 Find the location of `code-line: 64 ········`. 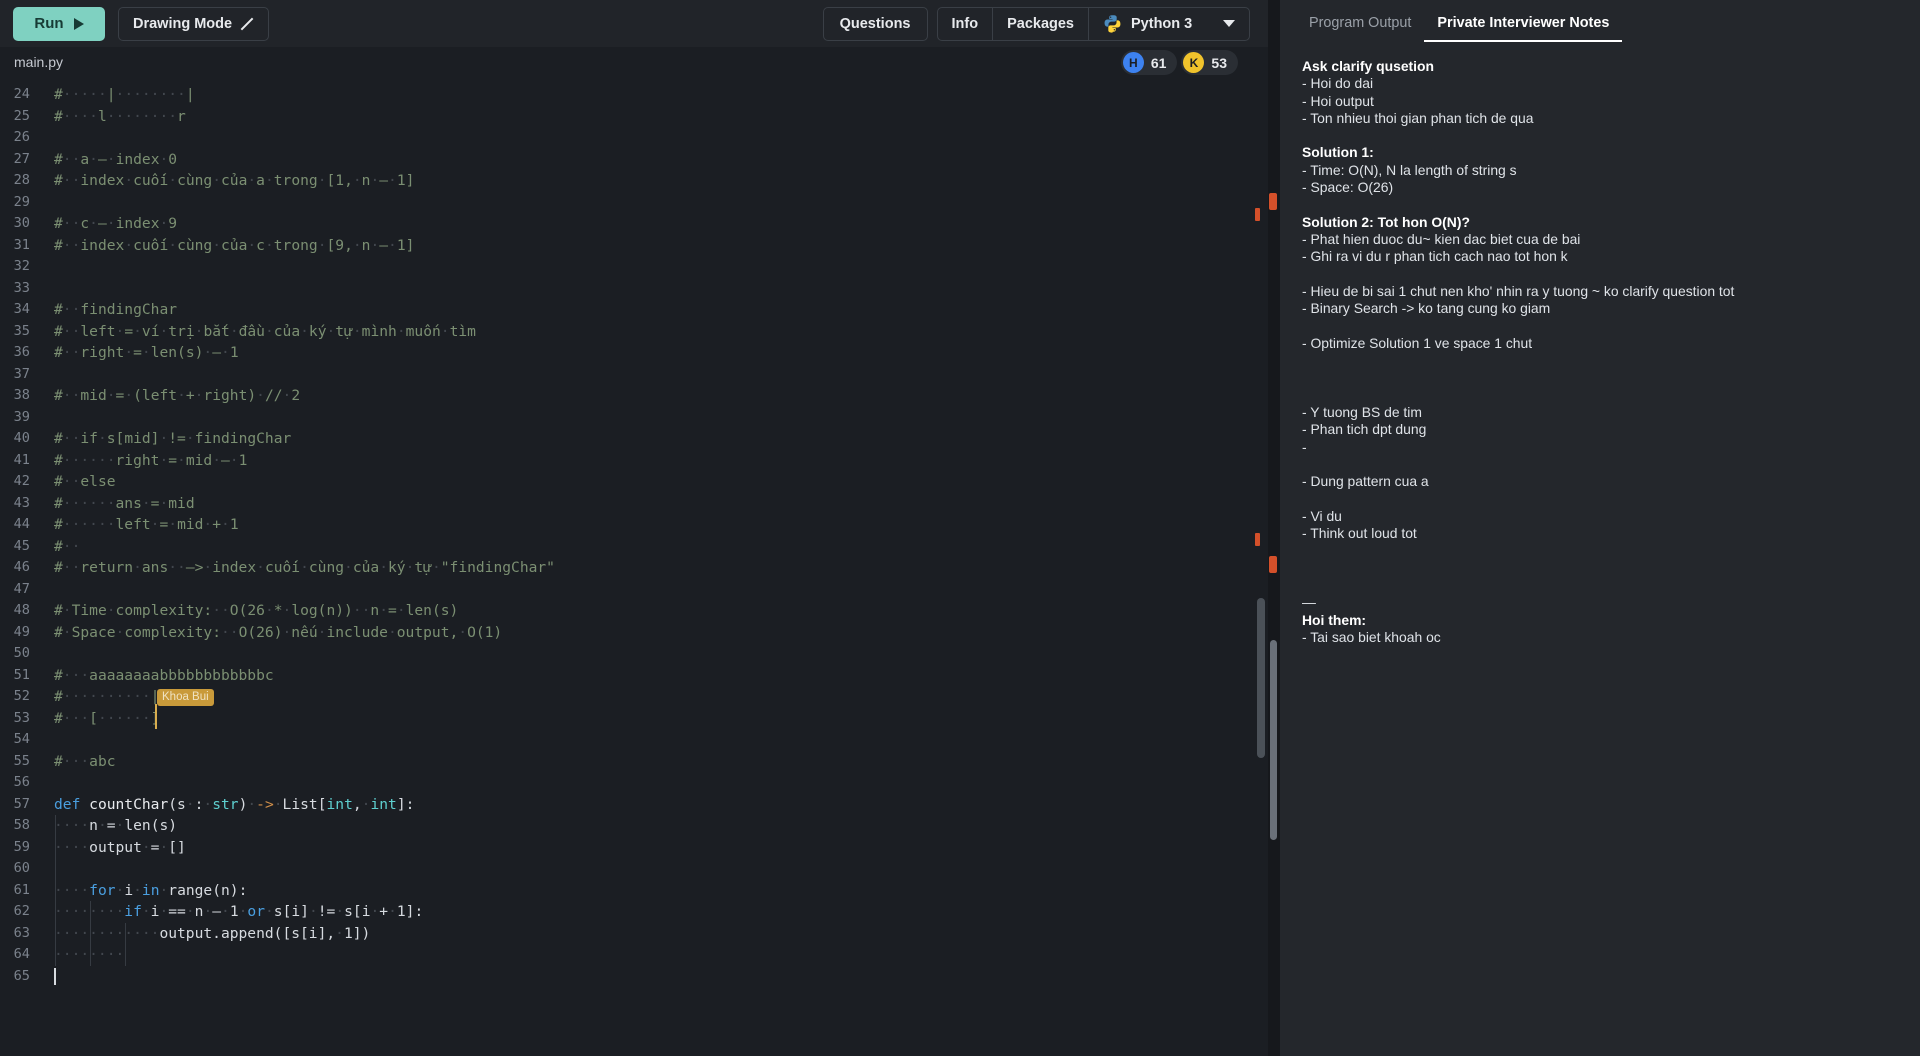

code-line: 64 ········ is located at coordinates (634, 955).